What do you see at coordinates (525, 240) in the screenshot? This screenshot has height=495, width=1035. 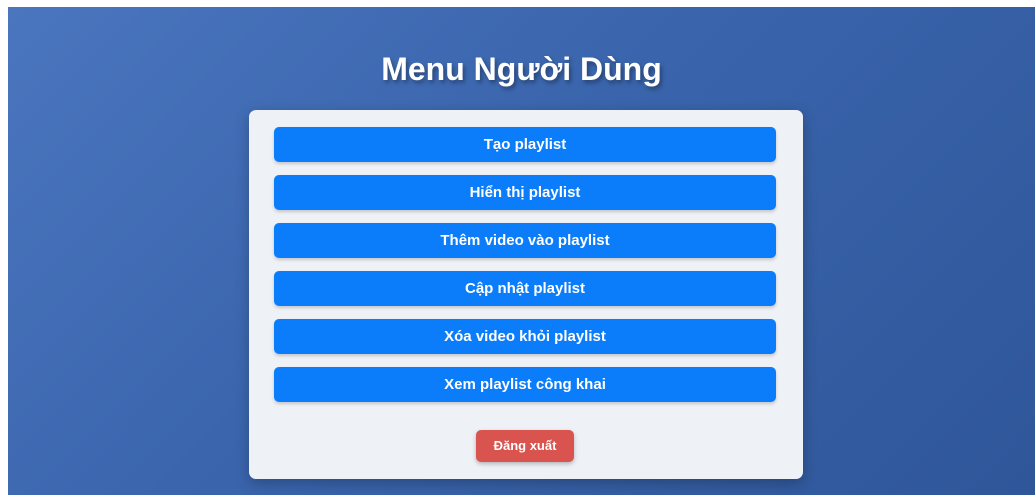 I see `add-video-to-playlist-button: Thêm video vào playlist` at bounding box center [525, 240].